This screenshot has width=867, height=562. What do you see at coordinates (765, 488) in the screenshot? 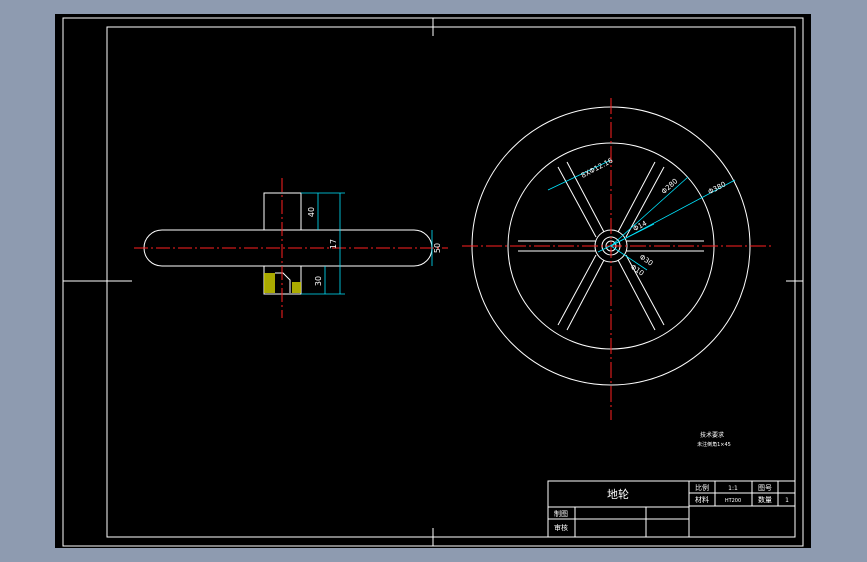
I see `drawing-no-label: 图号` at bounding box center [765, 488].